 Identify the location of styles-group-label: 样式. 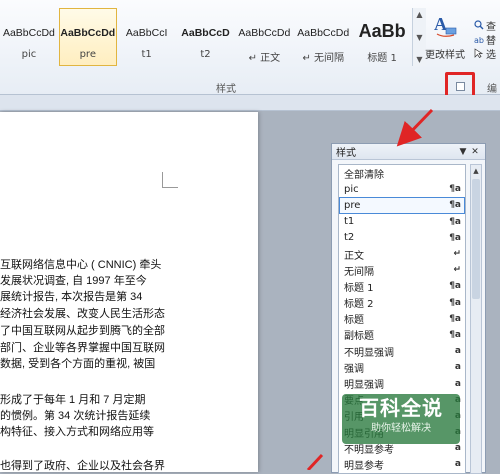
(226, 89).